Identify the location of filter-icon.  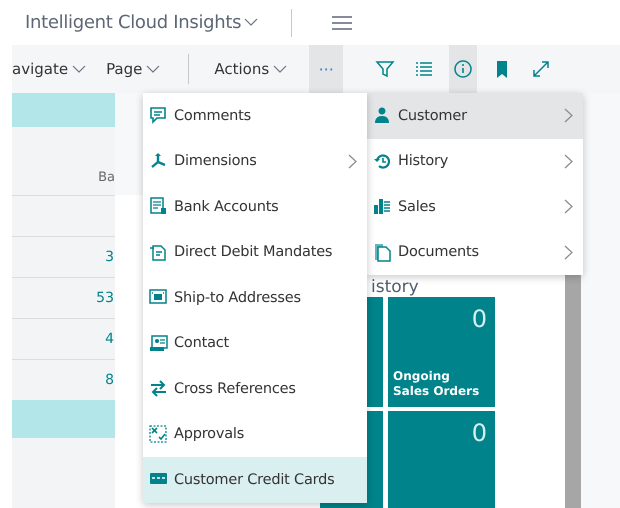
(385, 69).